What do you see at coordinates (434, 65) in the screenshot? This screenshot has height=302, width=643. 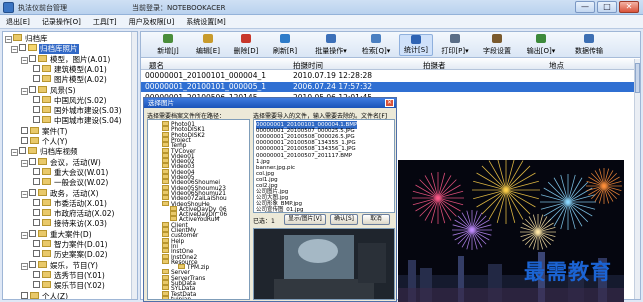 I see `column-shooter: 拍摄者` at bounding box center [434, 65].